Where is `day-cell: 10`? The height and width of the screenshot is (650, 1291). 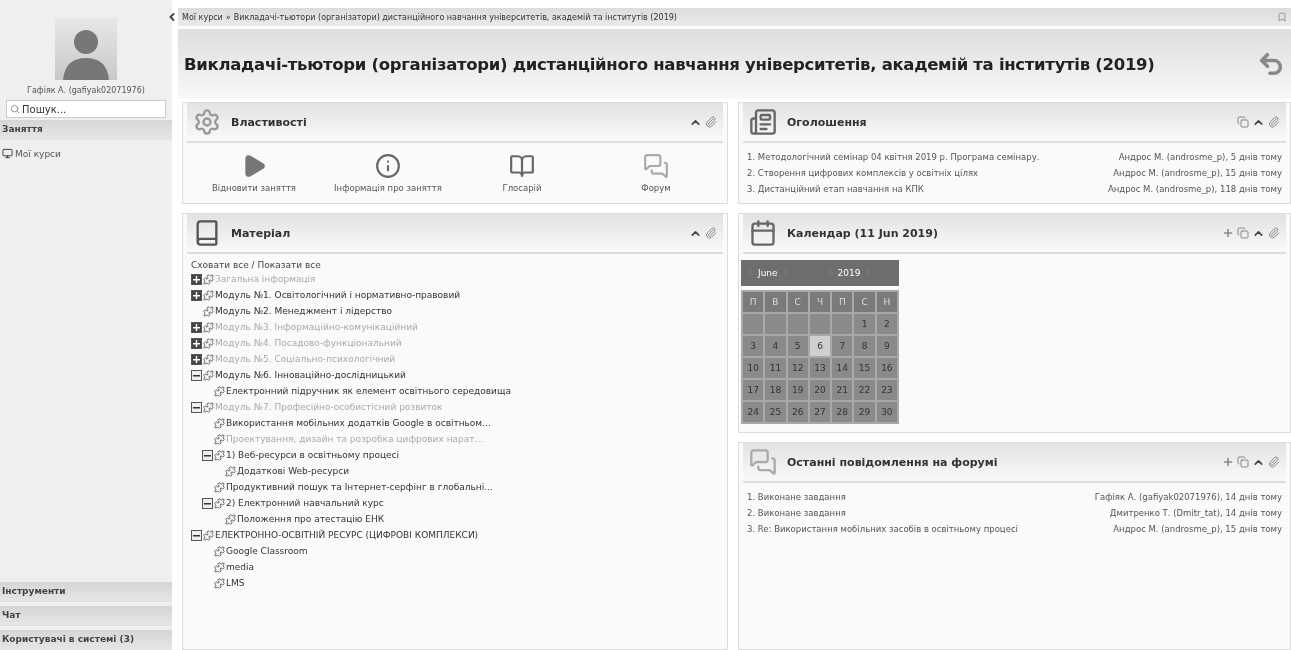
day-cell: 10 is located at coordinates (753, 368).